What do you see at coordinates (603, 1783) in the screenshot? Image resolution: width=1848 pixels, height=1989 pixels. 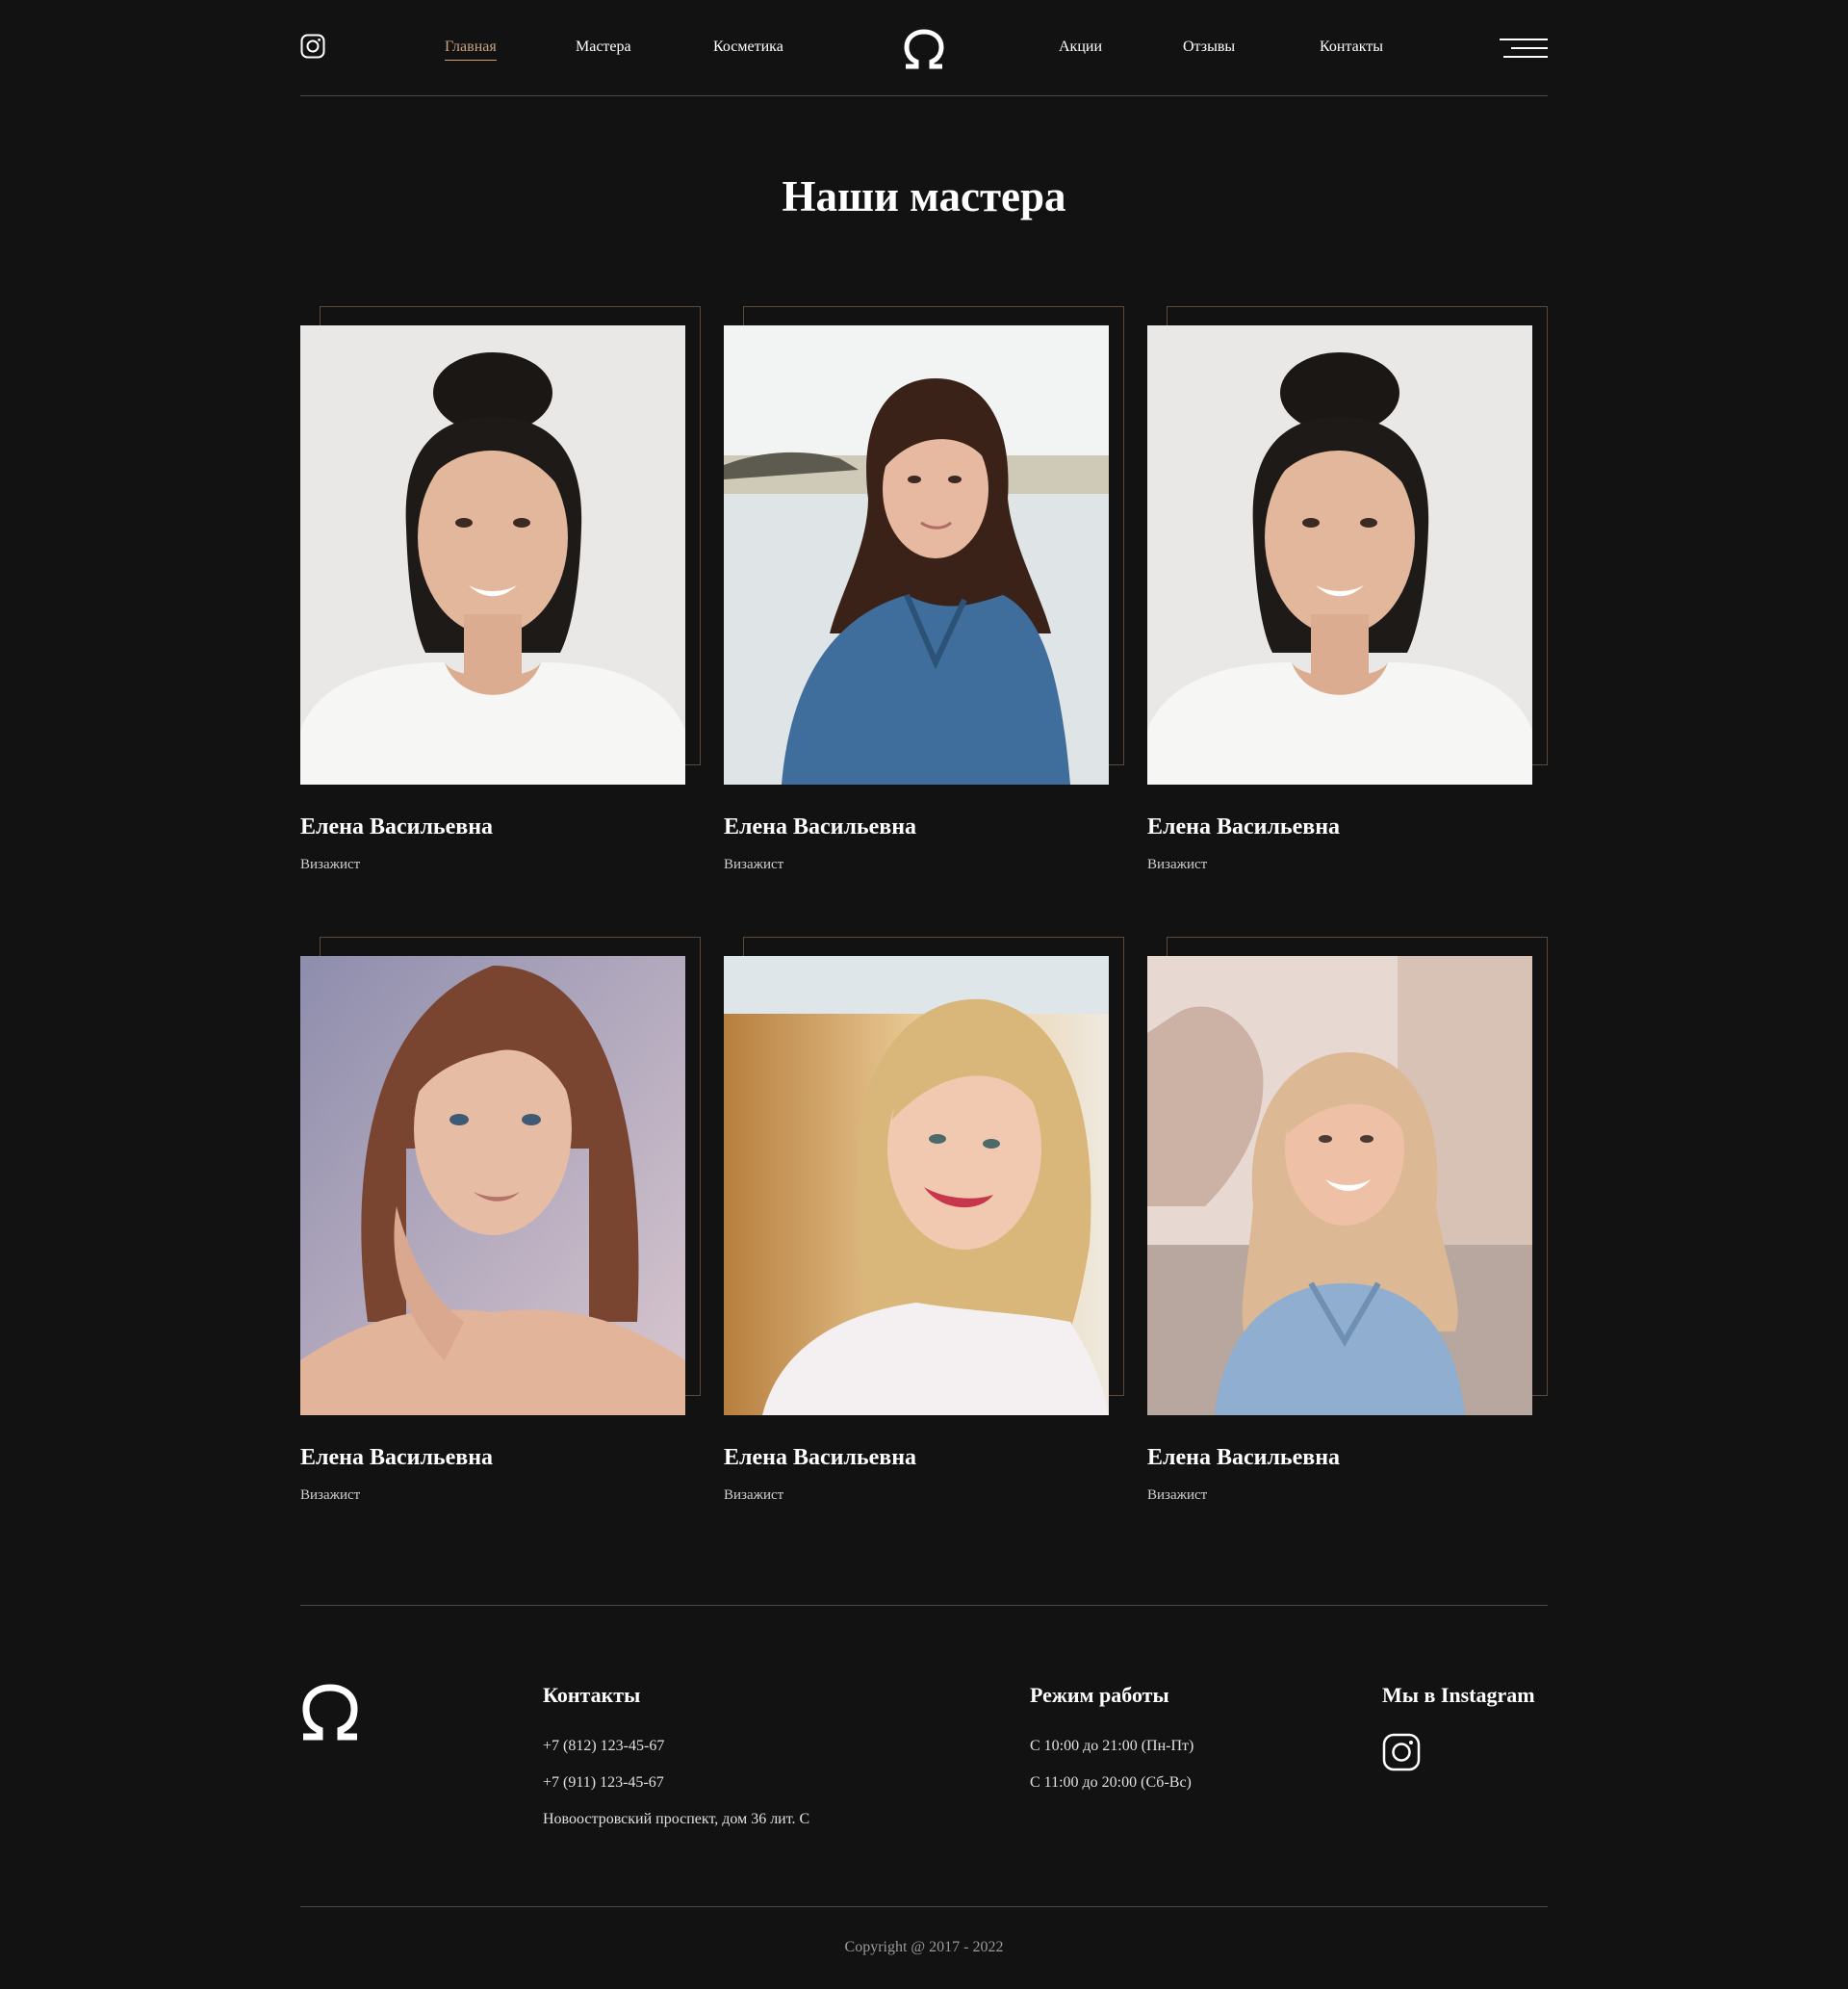 I see `phone-link: +7 (911) 123-45-67` at bounding box center [603, 1783].